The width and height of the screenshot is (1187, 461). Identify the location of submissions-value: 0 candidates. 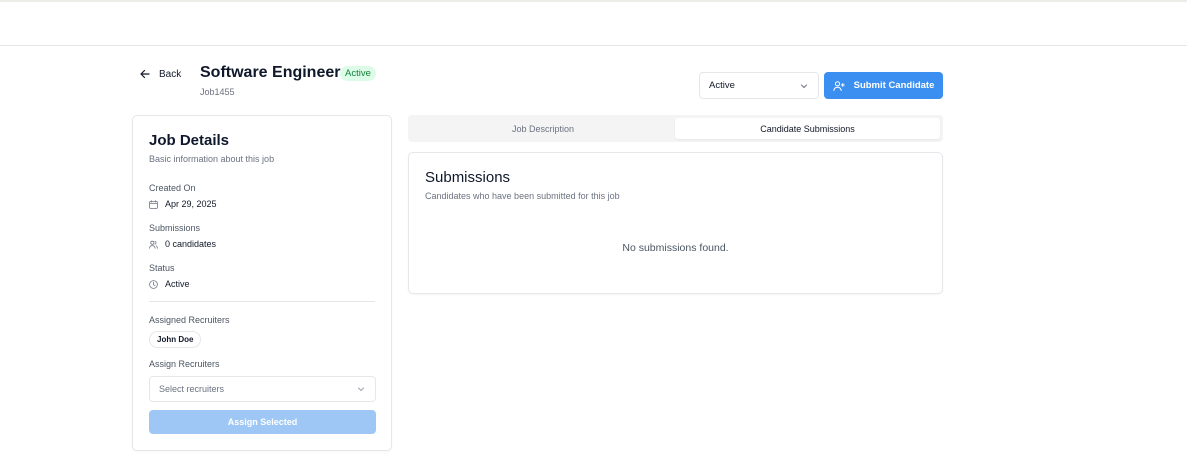
(182, 244).